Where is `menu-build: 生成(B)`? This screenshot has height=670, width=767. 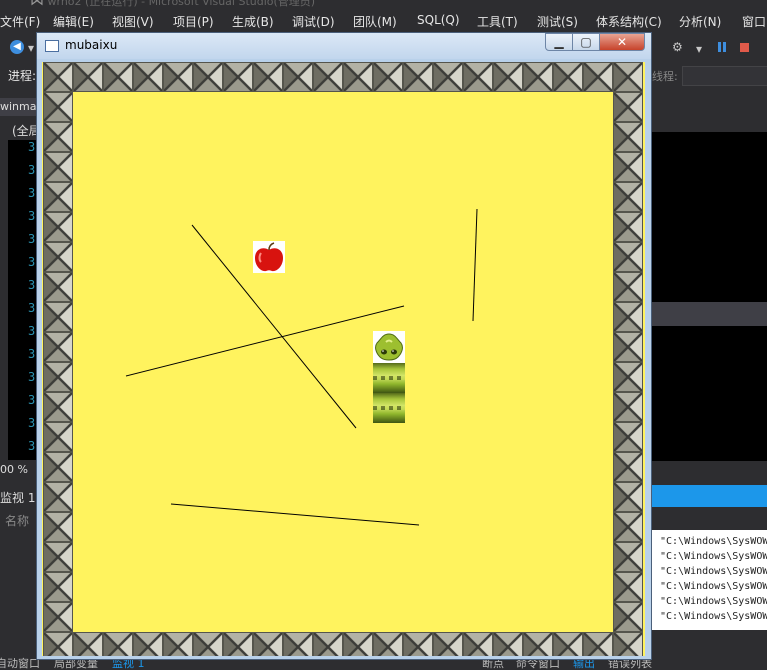
menu-build: 生成(B) is located at coordinates (253, 21).